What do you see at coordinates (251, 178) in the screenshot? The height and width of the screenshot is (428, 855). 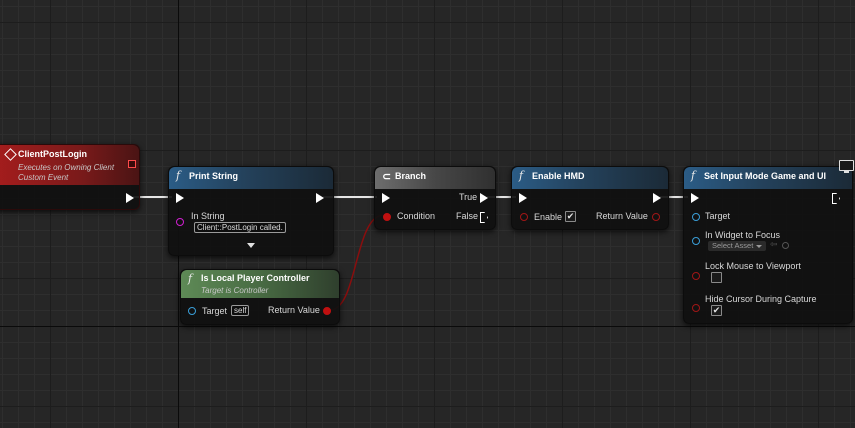 I see `print-string-header: f Print String` at bounding box center [251, 178].